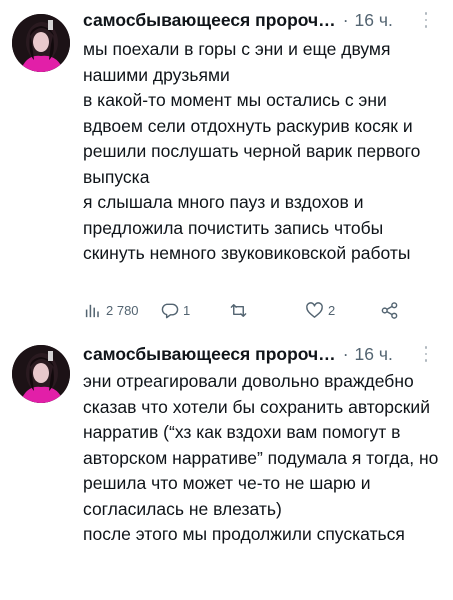 This screenshot has height=600, width=453. What do you see at coordinates (244, 534) in the screenshot?
I see `post-line: после этого мы продолжили спускаться` at bounding box center [244, 534].